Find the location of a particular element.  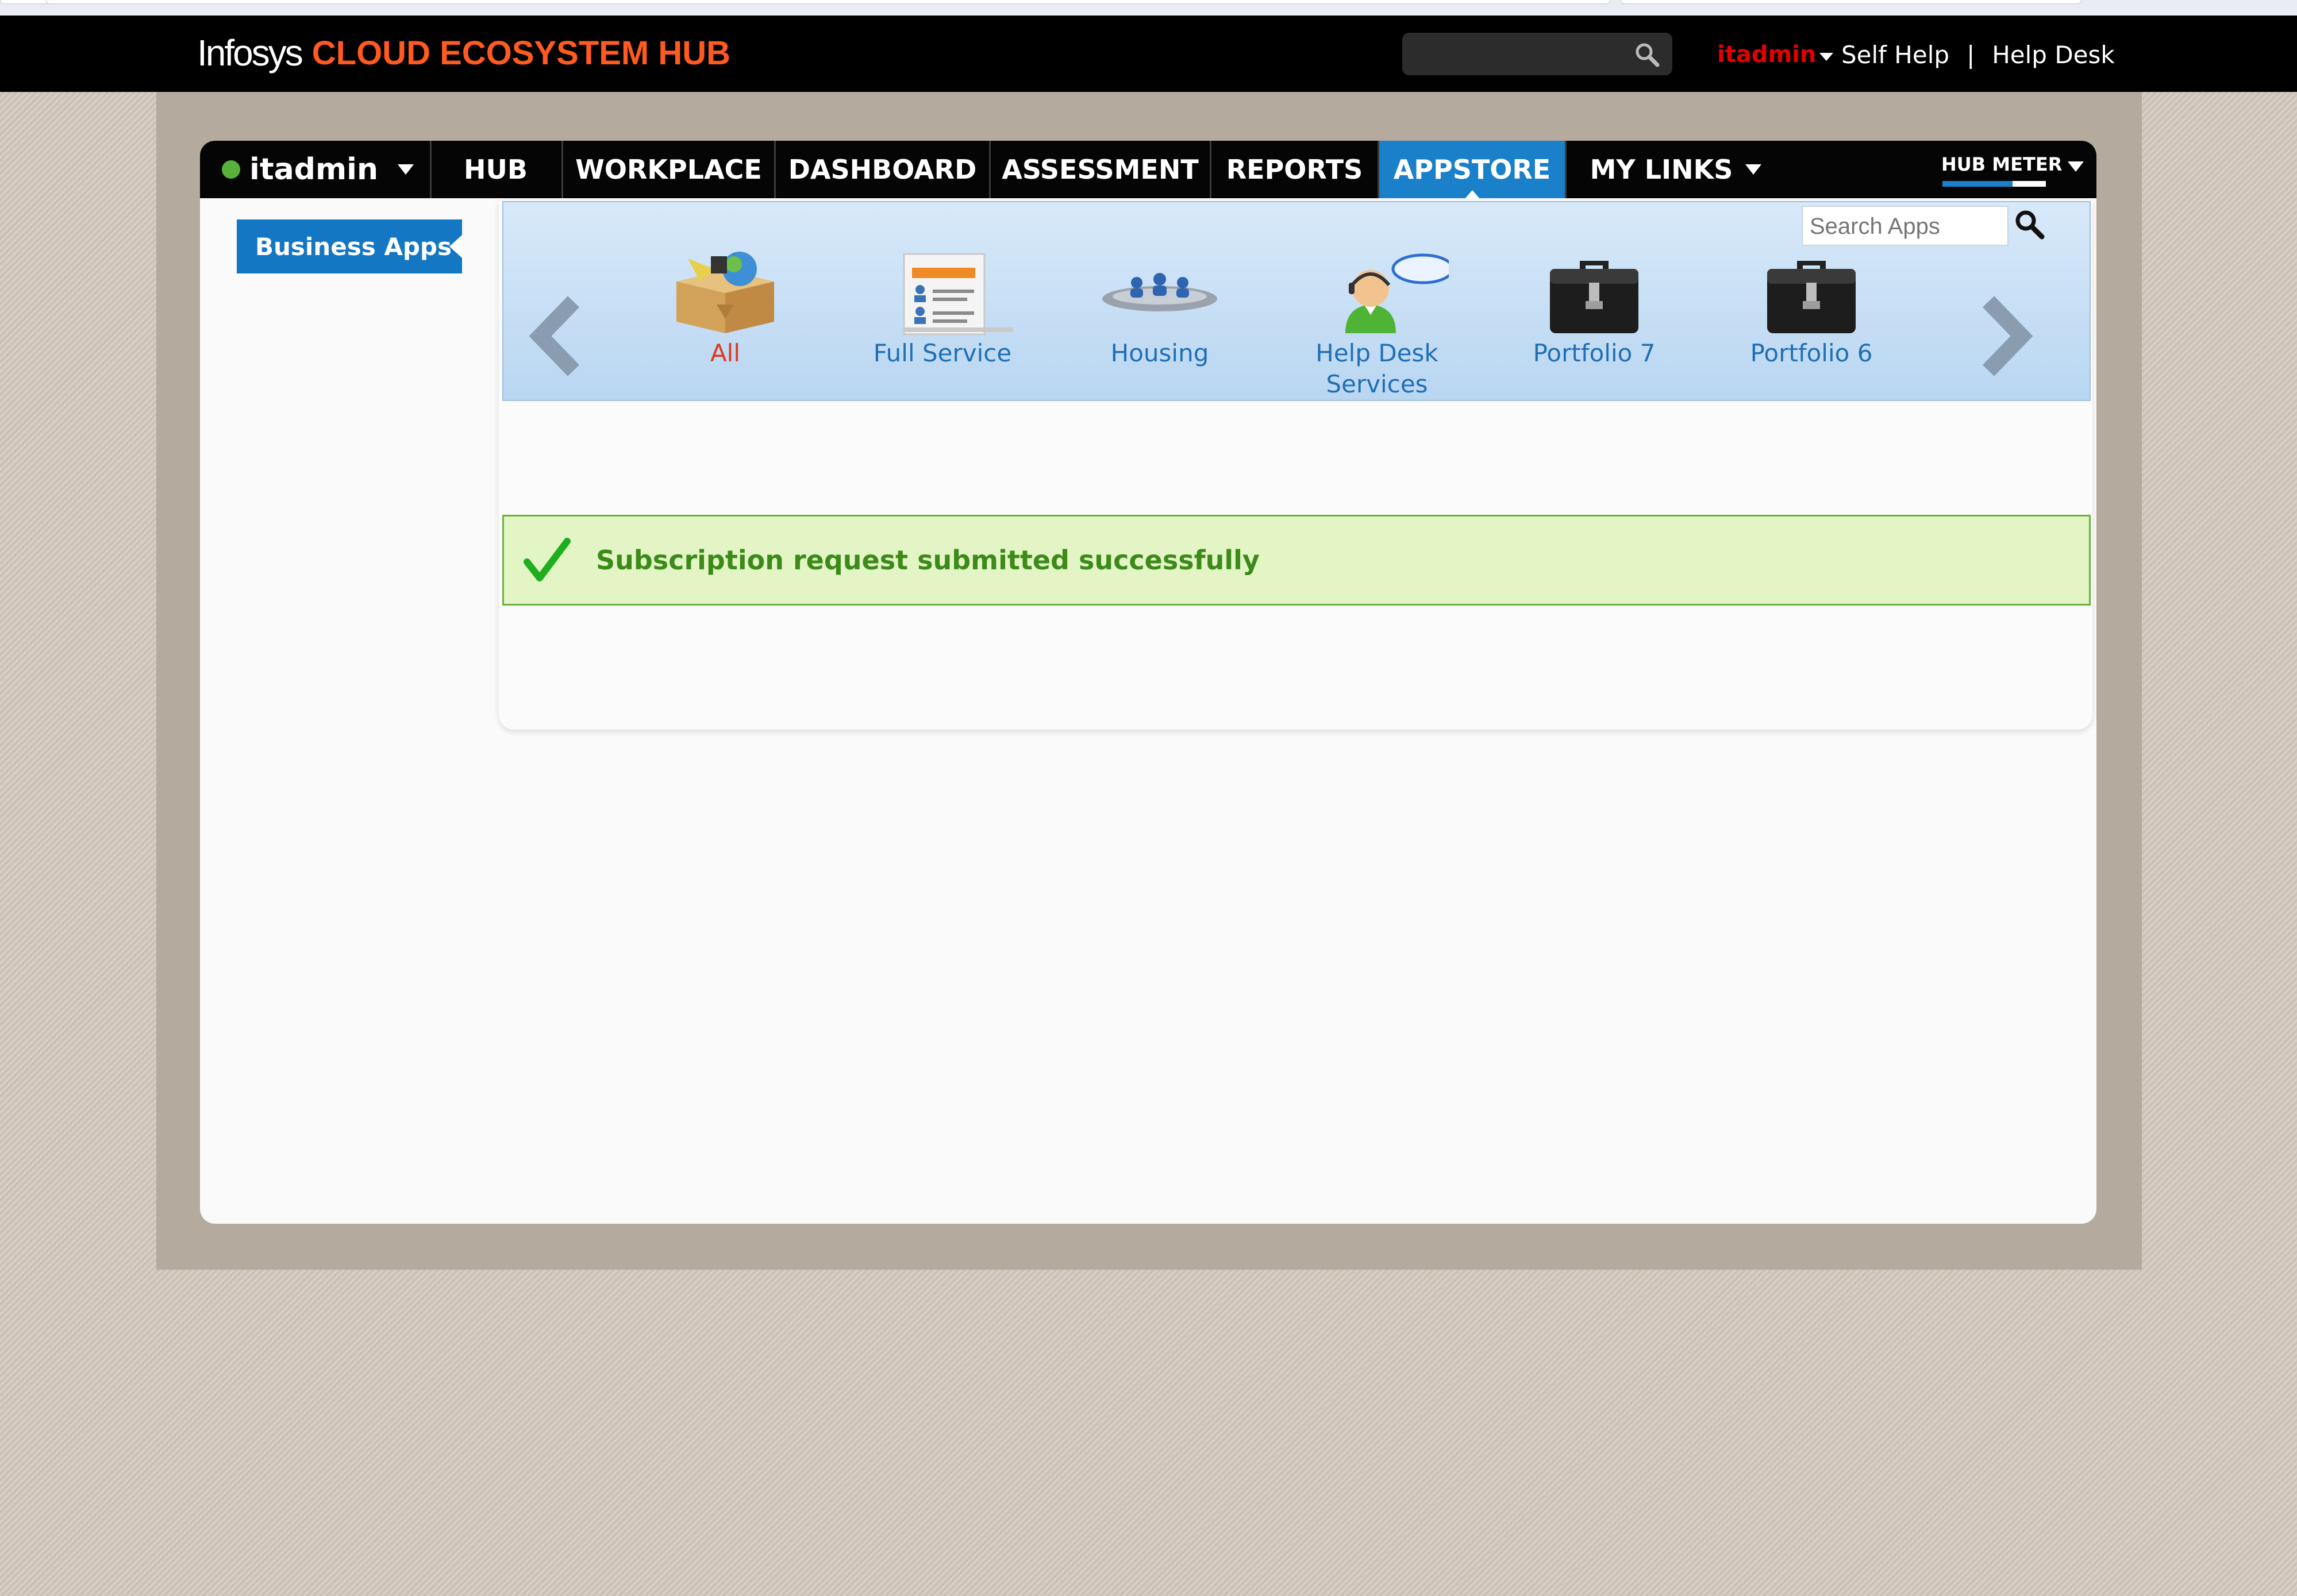

carousel-prev-icon is located at coordinates (556, 336).